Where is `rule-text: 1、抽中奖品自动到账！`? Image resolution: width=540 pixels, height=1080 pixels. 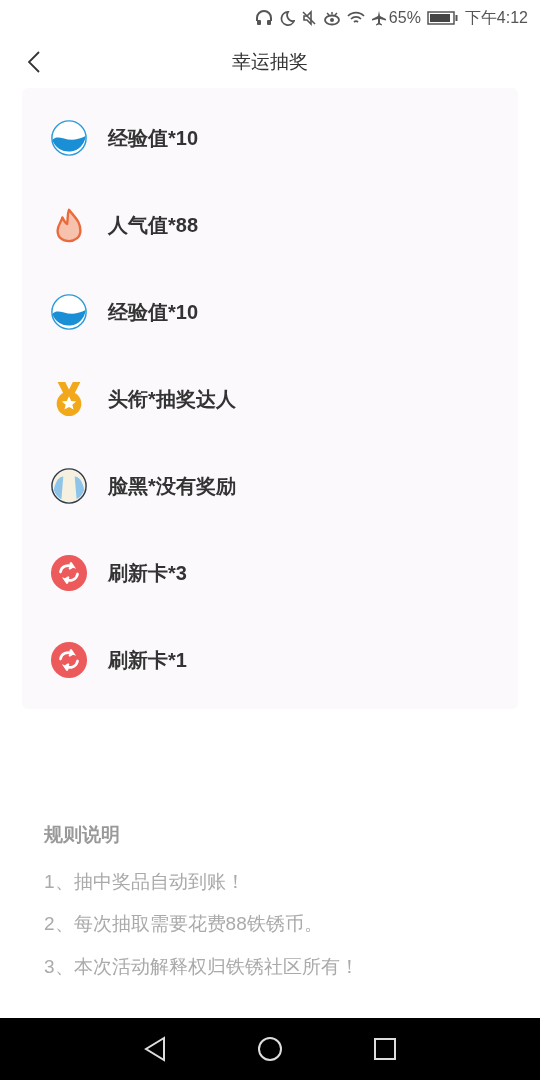 rule-text: 1、抽中奖品自动到账！ is located at coordinates (145, 881).